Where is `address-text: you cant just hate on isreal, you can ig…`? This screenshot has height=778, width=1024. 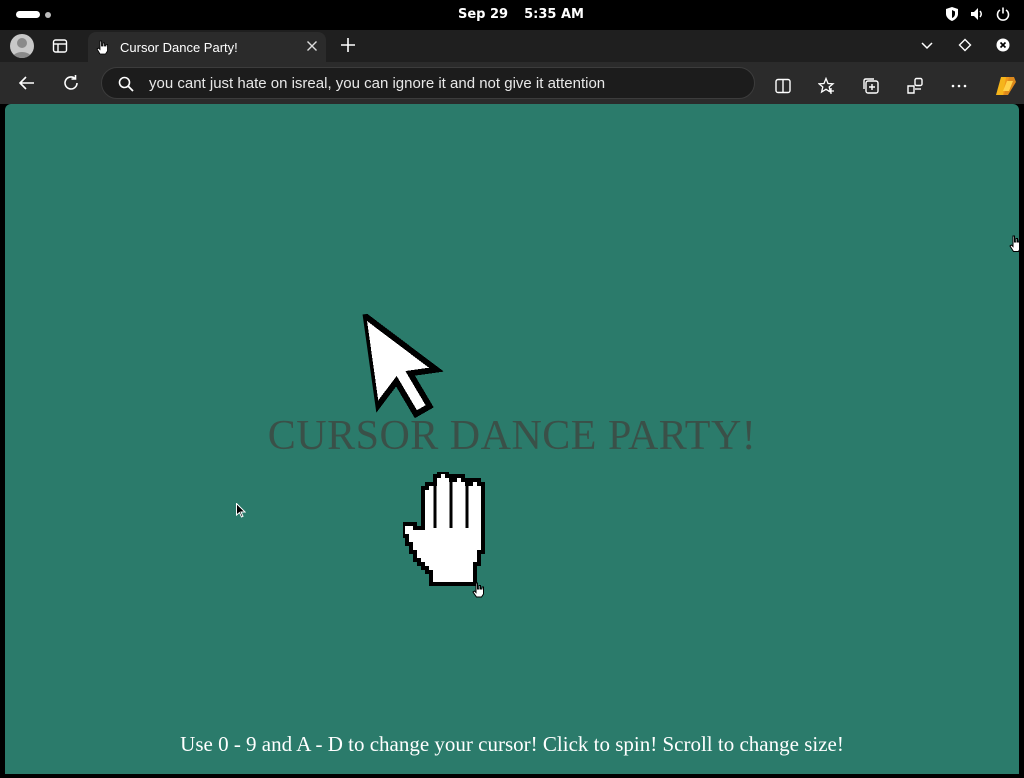 address-text: you cant just hate on isreal, you can ig… is located at coordinates (377, 83).